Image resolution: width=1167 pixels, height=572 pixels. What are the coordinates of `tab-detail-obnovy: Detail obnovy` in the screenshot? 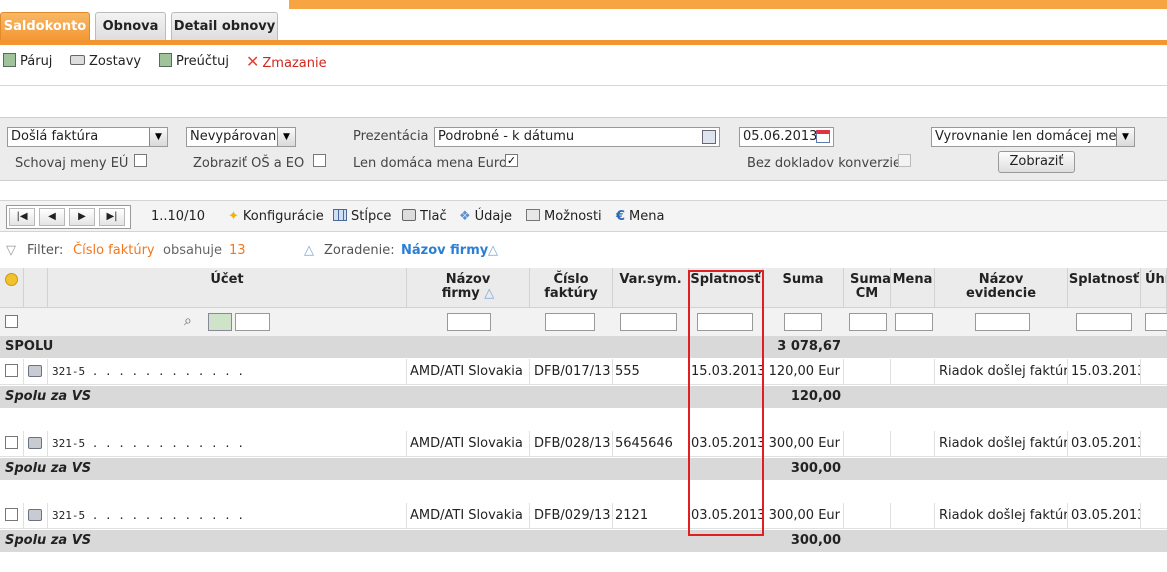 It's located at (224, 27).